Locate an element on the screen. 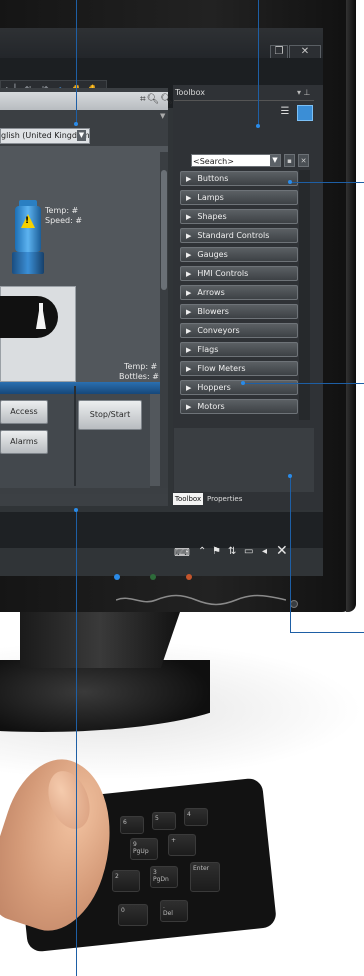 The height and width of the screenshot is (976, 364). key-plus: + is located at coordinates (182, 845).